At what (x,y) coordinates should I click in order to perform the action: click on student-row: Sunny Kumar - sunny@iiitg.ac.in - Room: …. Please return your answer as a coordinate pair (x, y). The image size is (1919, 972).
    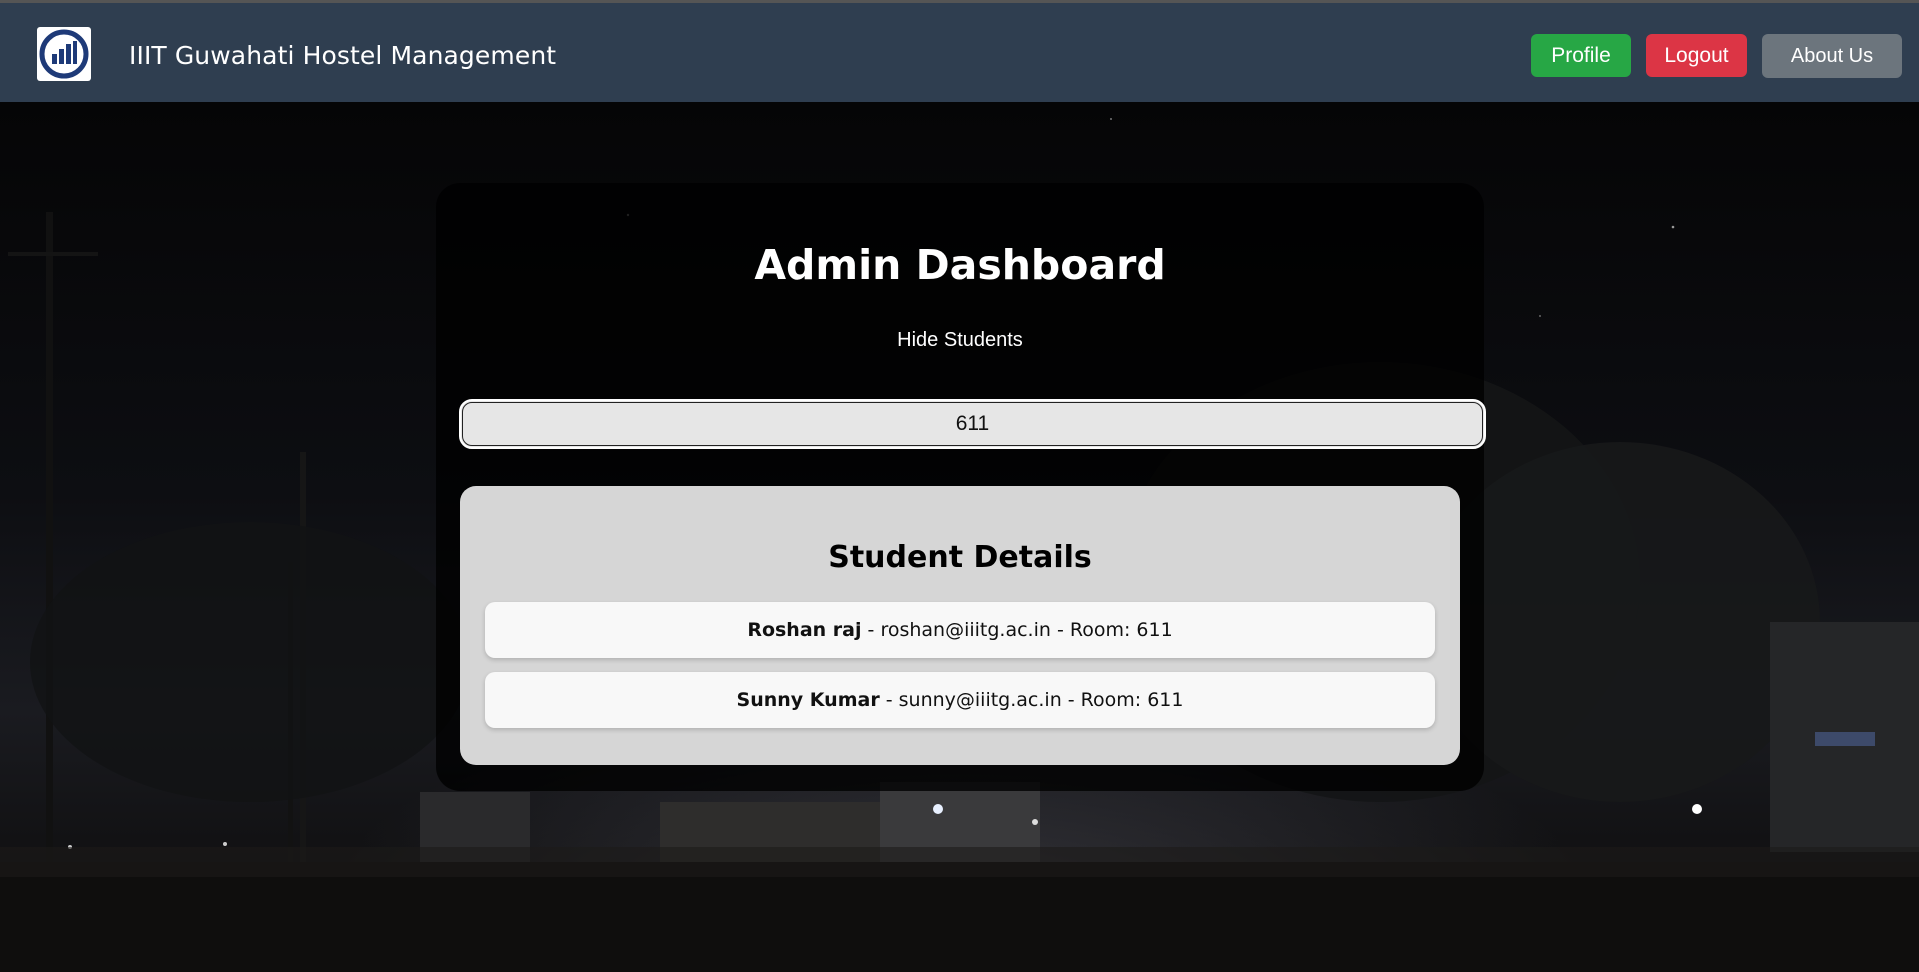
    Looking at the image, I should click on (960, 700).